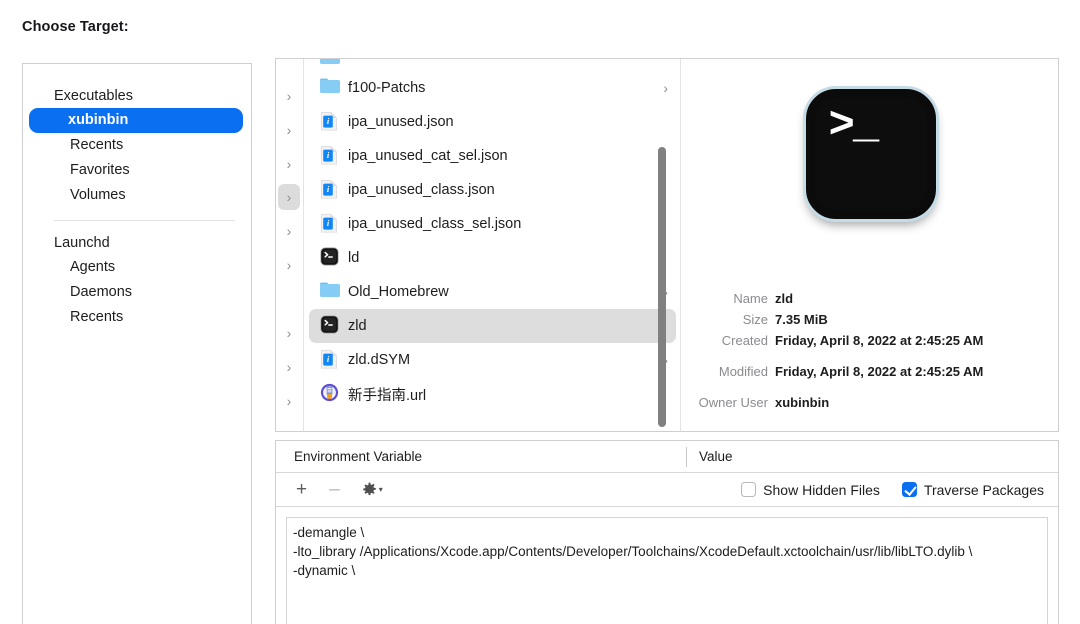 The height and width of the screenshot is (624, 1080). I want to click on sidebar-item-favorites: Favorites, so click(137, 170).